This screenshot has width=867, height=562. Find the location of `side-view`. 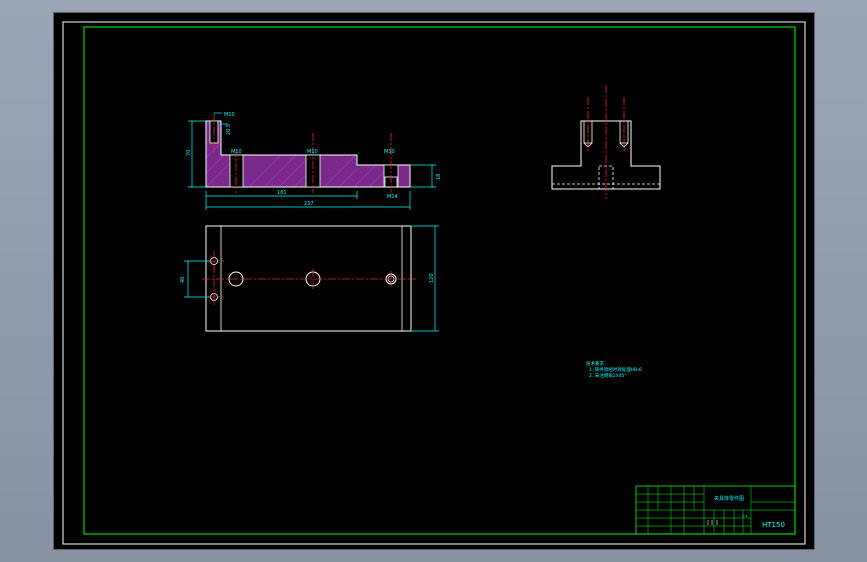

side-view is located at coordinates (606, 142).